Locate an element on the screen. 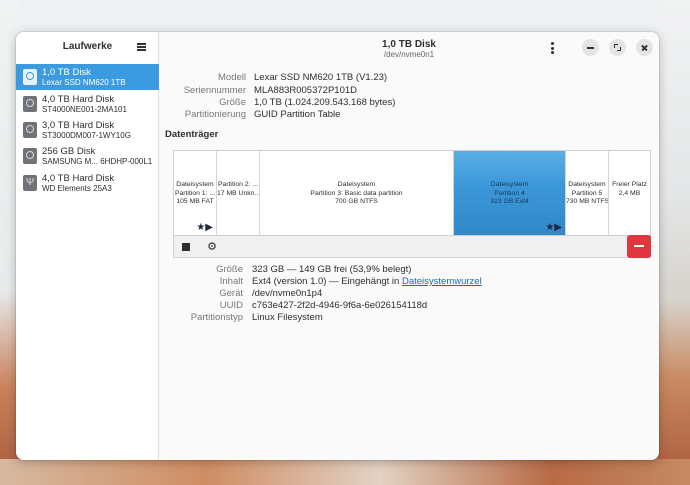 The image size is (690, 485). prop-label: Gerät is located at coordinates (231, 293).